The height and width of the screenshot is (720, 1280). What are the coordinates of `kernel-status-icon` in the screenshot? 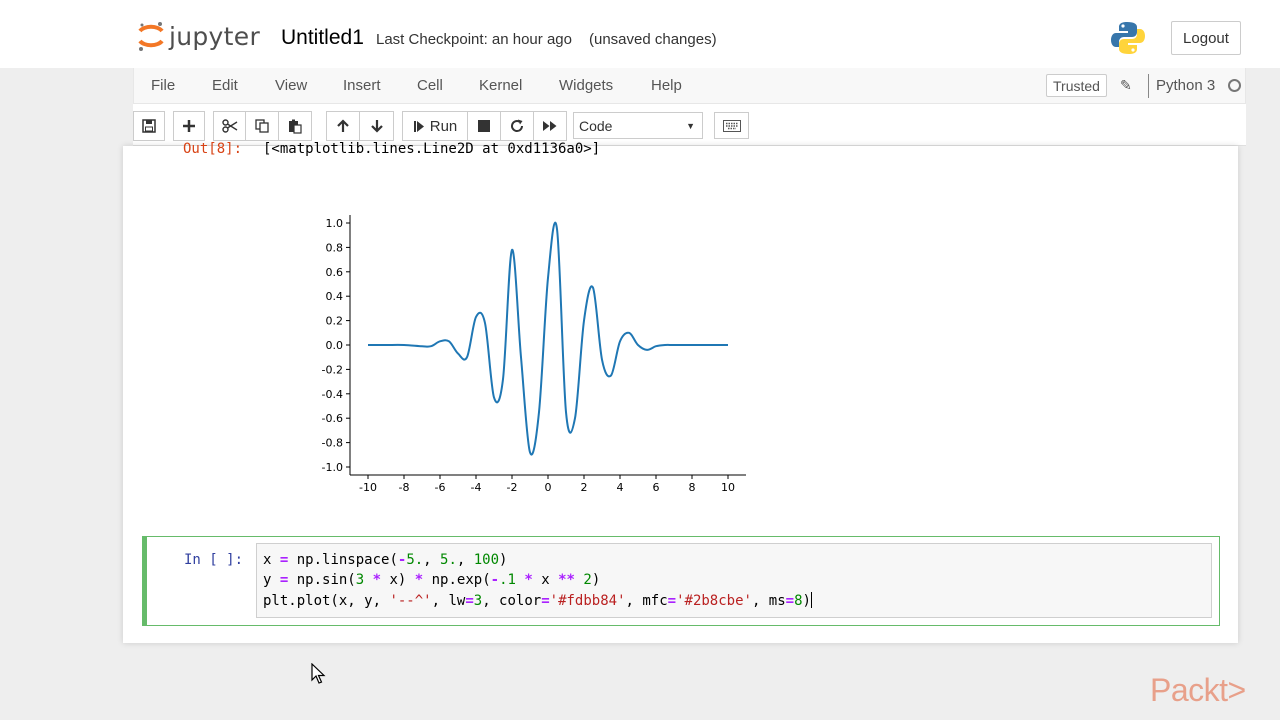 It's located at (1234, 85).